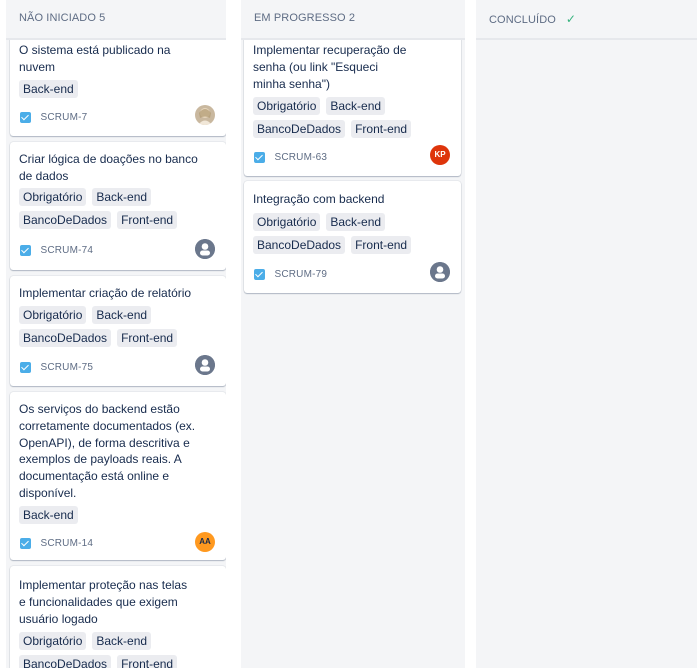 This screenshot has height=668, width=697. Describe the element at coordinates (66, 250) in the screenshot. I see `issue-key: SCRUM-74` at that location.